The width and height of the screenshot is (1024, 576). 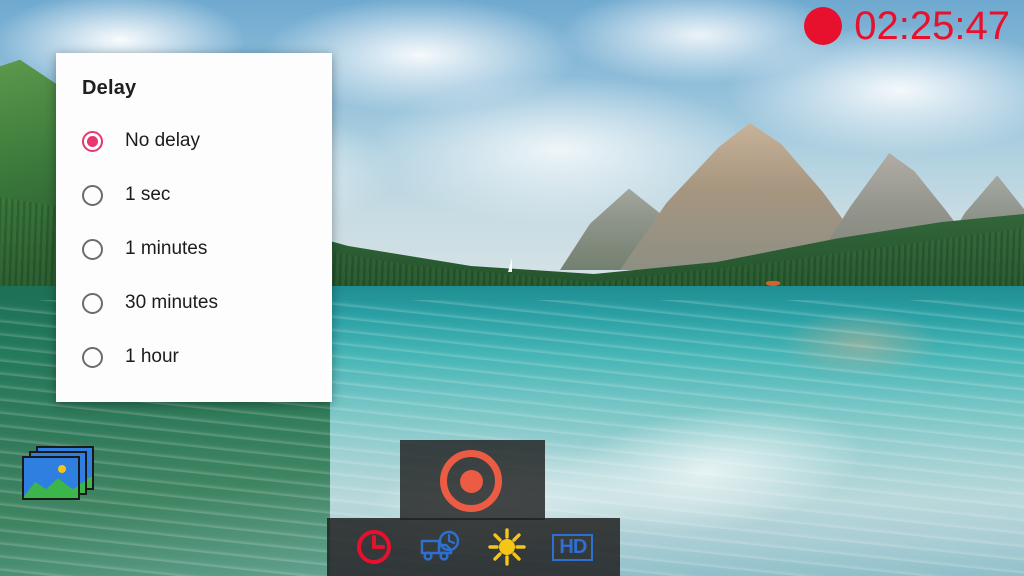 I want to click on delay-option-30-minutes: 30 minutes, so click(x=194, y=303).